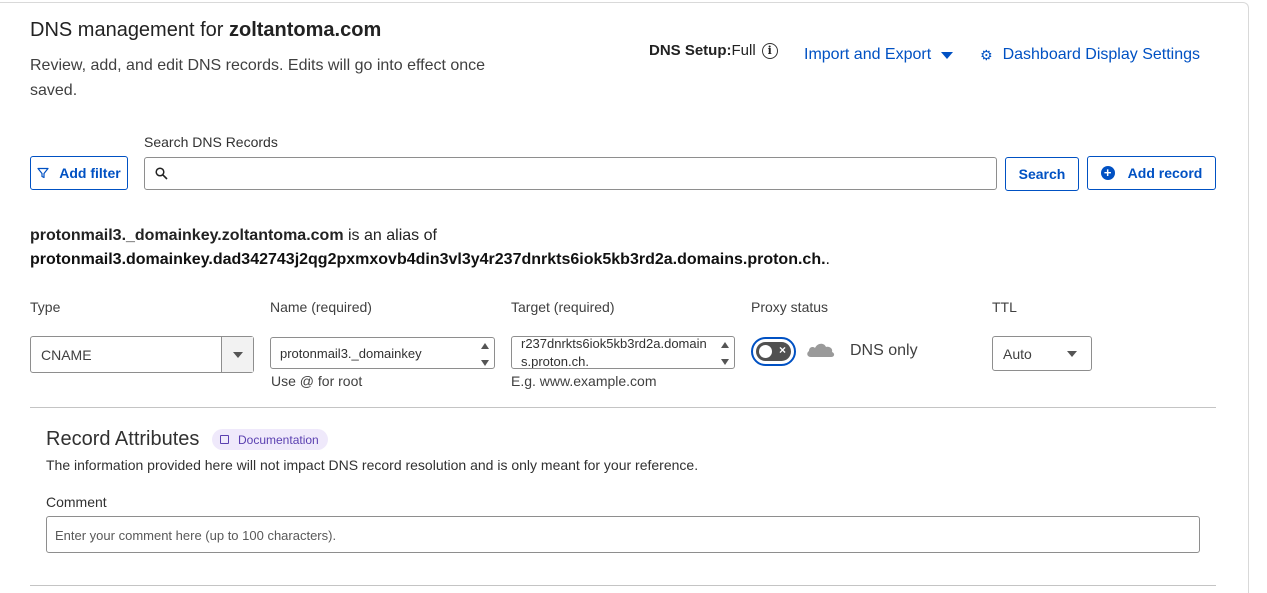  Describe the element at coordinates (76, 502) in the screenshot. I see `comment-label: Comment` at that location.